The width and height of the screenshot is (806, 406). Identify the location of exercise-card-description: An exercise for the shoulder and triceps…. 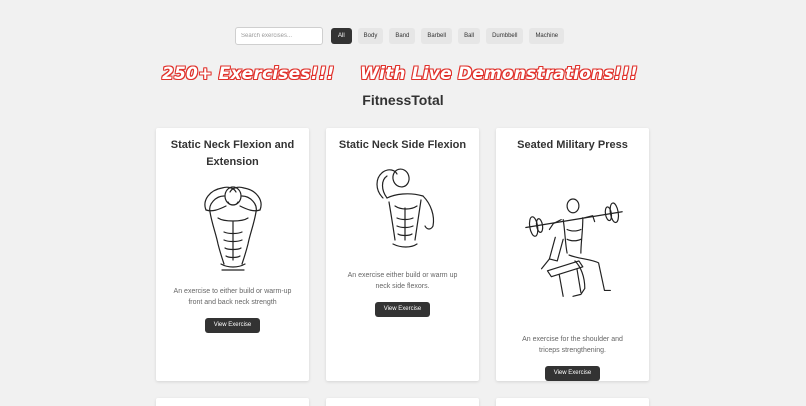
(572, 345).